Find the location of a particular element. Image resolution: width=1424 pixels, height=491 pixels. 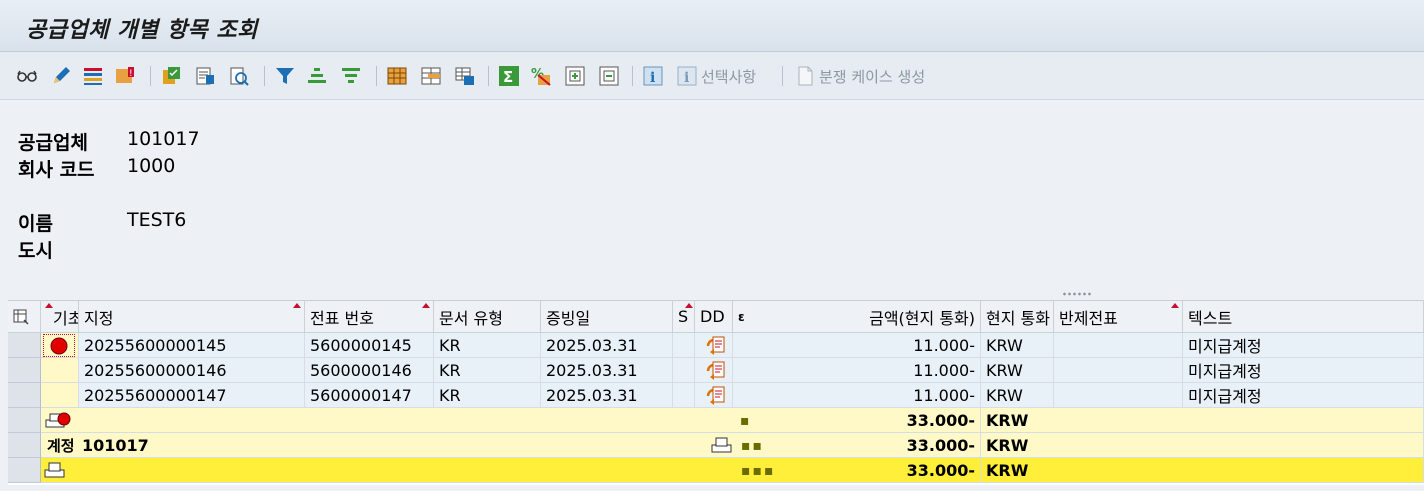

col-header-amount: ε 금액(현지 통화) is located at coordinates (857, 317).